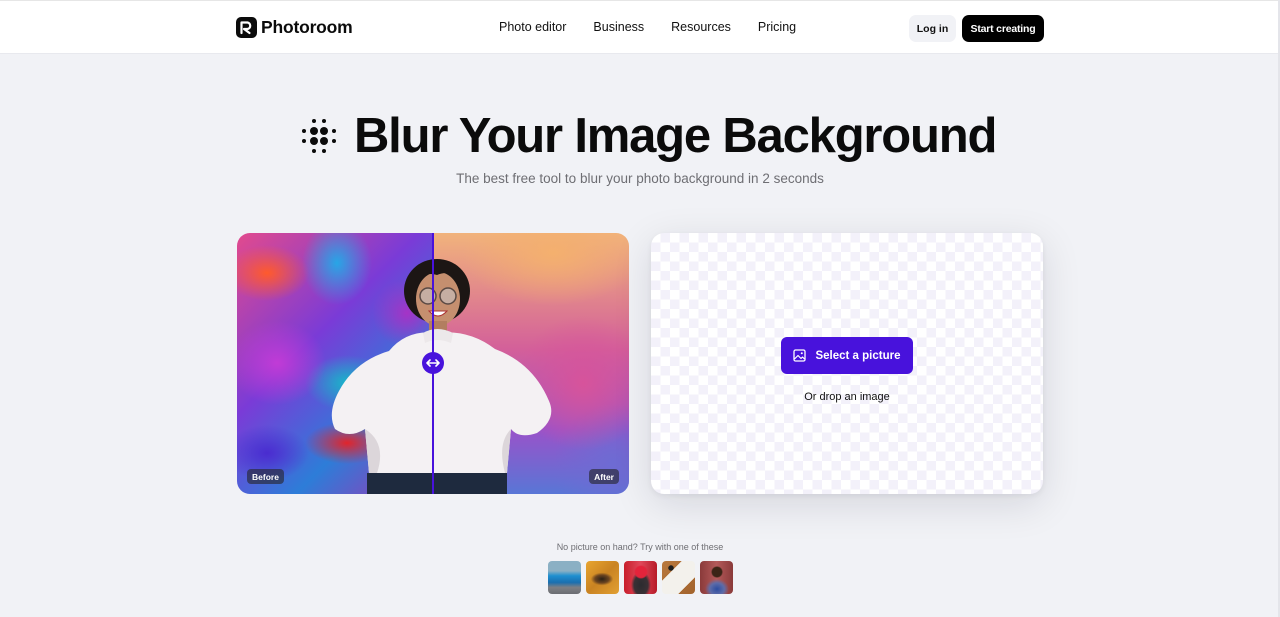 This screenshot has height=617, width=1280. What do you see at coordinates (618, 27) in the screenshot?
I see `nav-link-business: Business` at bounding box center [618, 27].